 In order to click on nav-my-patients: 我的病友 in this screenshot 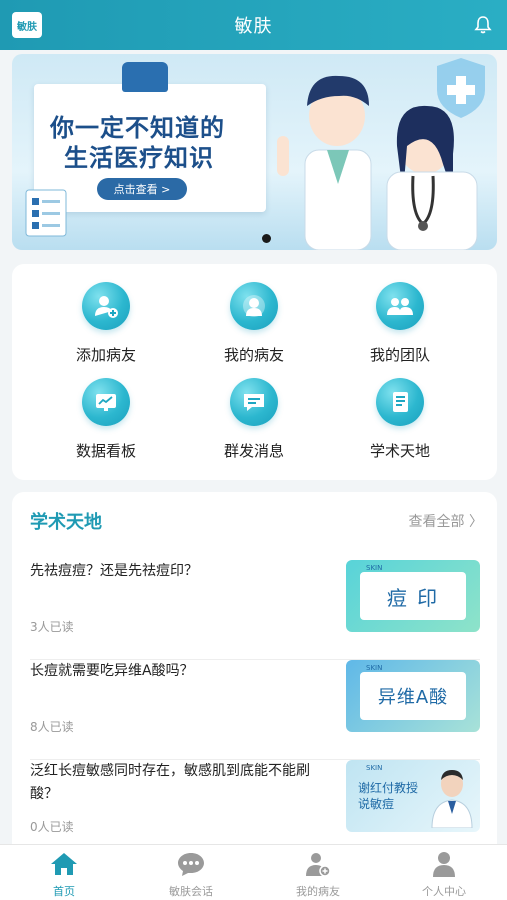, I will do `click(318, 875)`.